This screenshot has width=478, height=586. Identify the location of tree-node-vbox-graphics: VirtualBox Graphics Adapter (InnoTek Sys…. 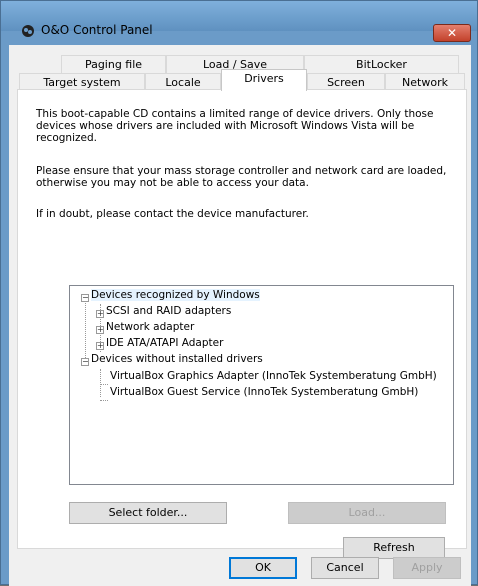
(273, 376).